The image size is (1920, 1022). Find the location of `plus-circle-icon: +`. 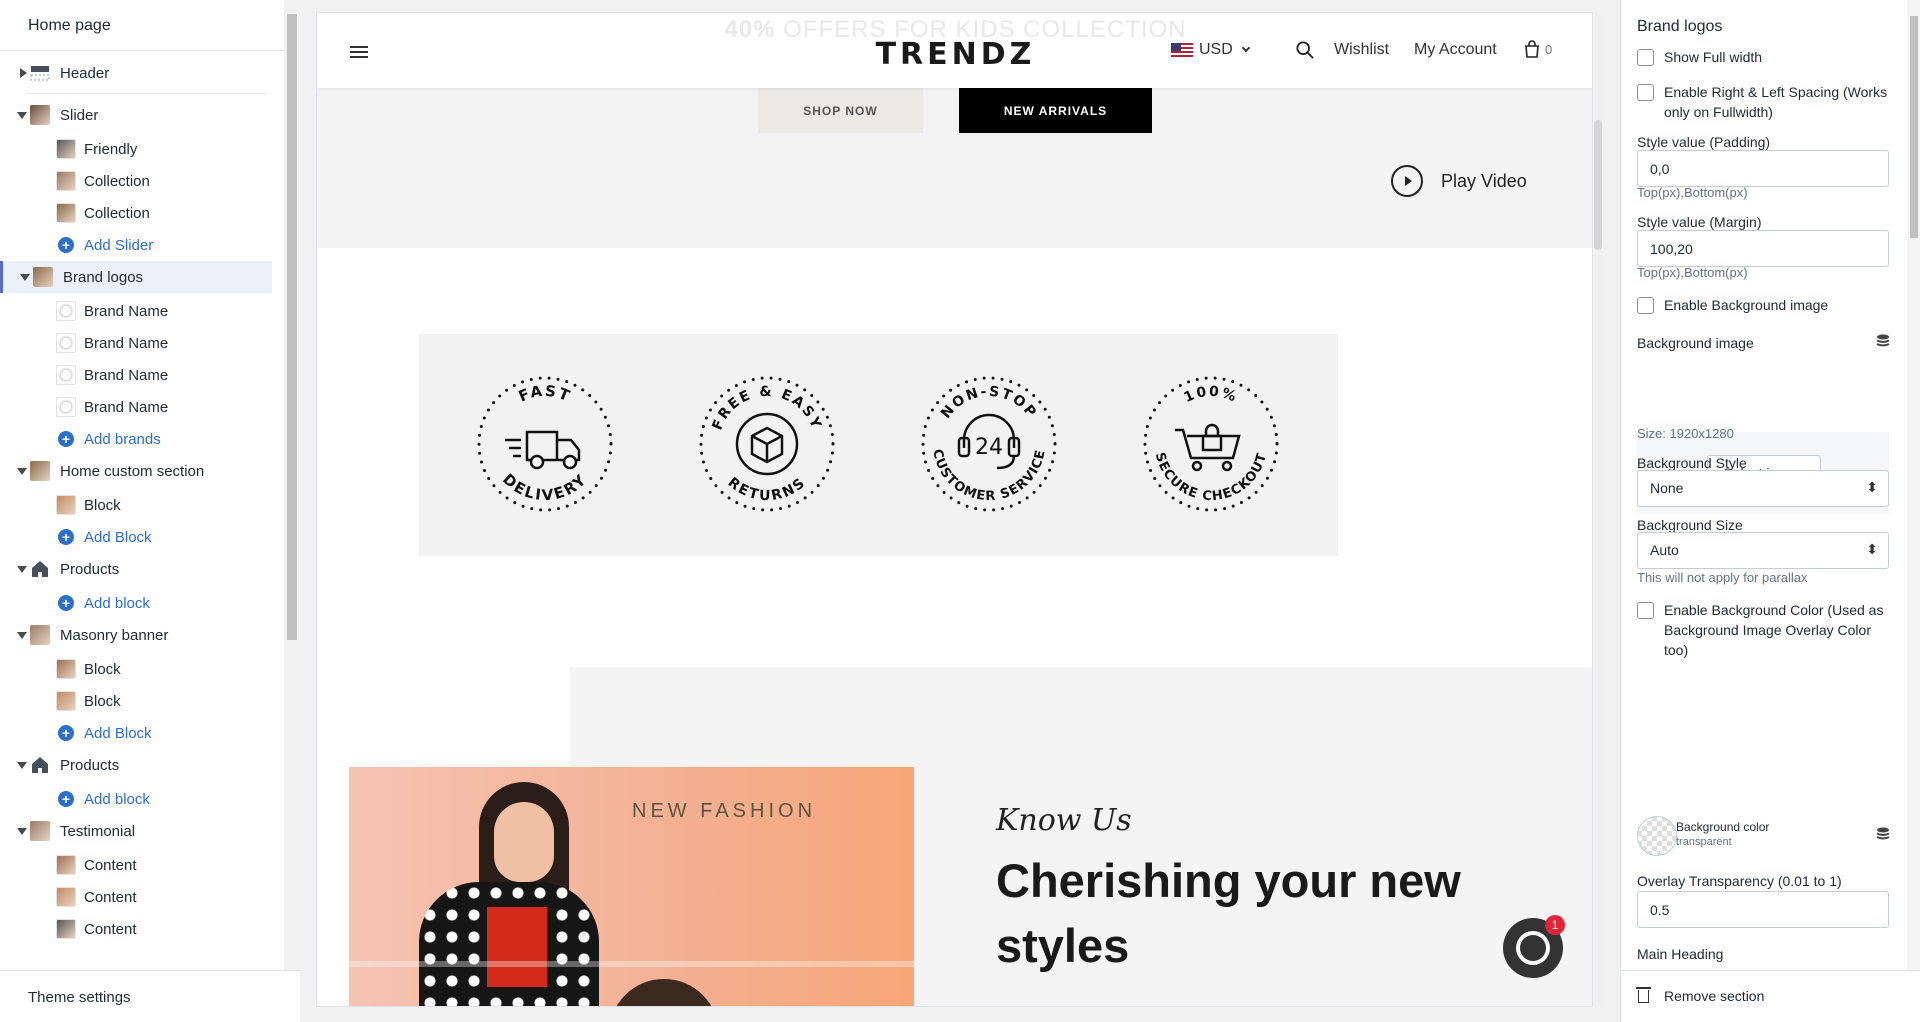

plus-circle-icon: + is located at coordinates (66, 799).